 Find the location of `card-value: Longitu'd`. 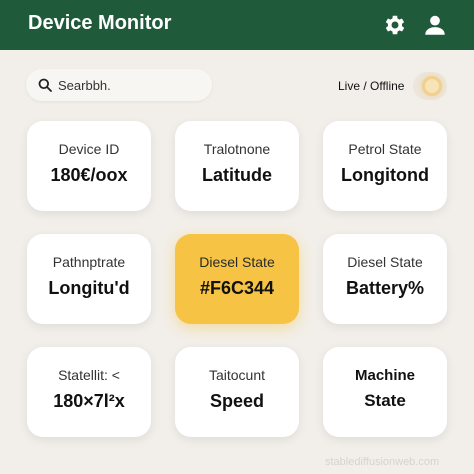

card-value: Longitu'd is located at coordinates (89, 288).